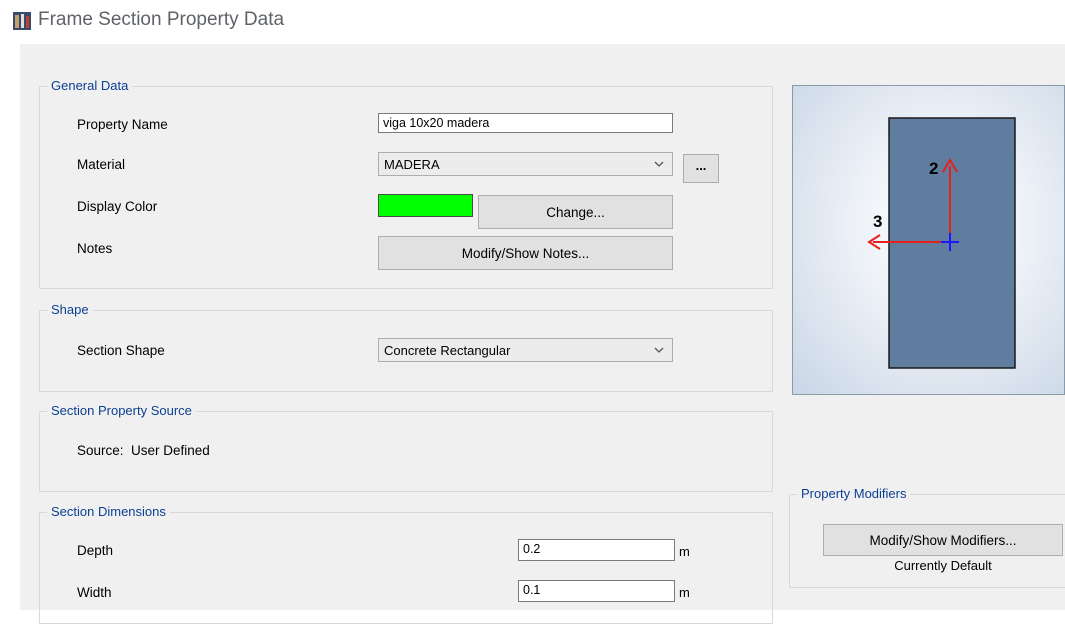  What do you see at coordinates (684, 551) in the screenshot?
I see `depth-unit: m` at bounding box center [684, 551].